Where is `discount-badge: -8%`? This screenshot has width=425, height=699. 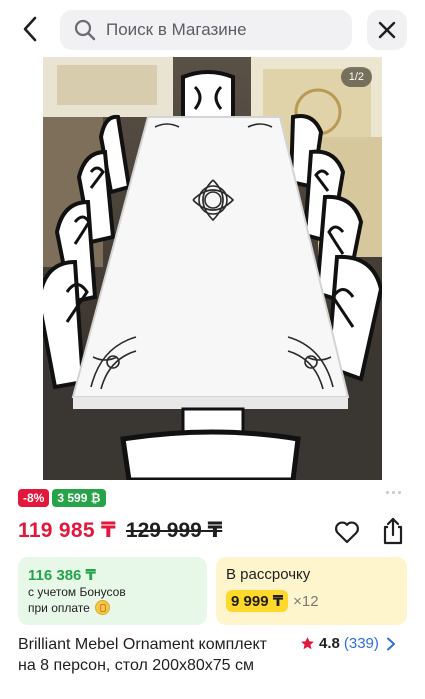
discount-badge: -8% is located at coordinates (34, 498).